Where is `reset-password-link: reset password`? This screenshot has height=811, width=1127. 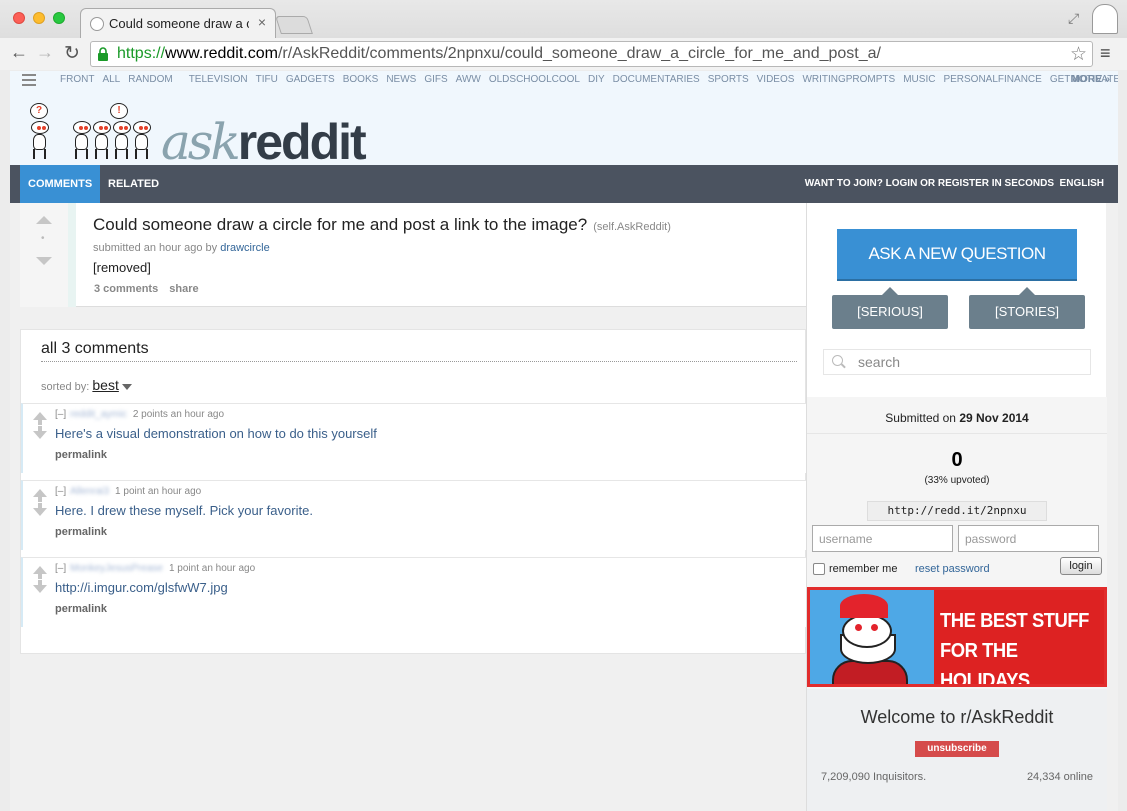 reset-password-link: reset password is located at coordinates (952, 569).